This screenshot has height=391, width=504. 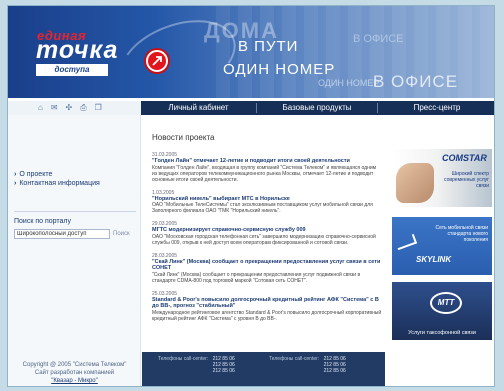 What do you see at coordinates (62, 234) in the screenshot?
I see `search-input` at bounding box center [62, 234].